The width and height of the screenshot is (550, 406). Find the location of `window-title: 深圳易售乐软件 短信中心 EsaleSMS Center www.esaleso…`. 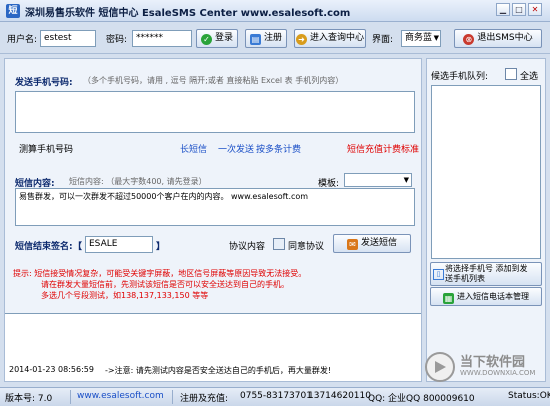

window-title: 深圳易售乐软件 短信中心 EsaleSMS Center www.esaleso… is located at coordinates (188, 13).